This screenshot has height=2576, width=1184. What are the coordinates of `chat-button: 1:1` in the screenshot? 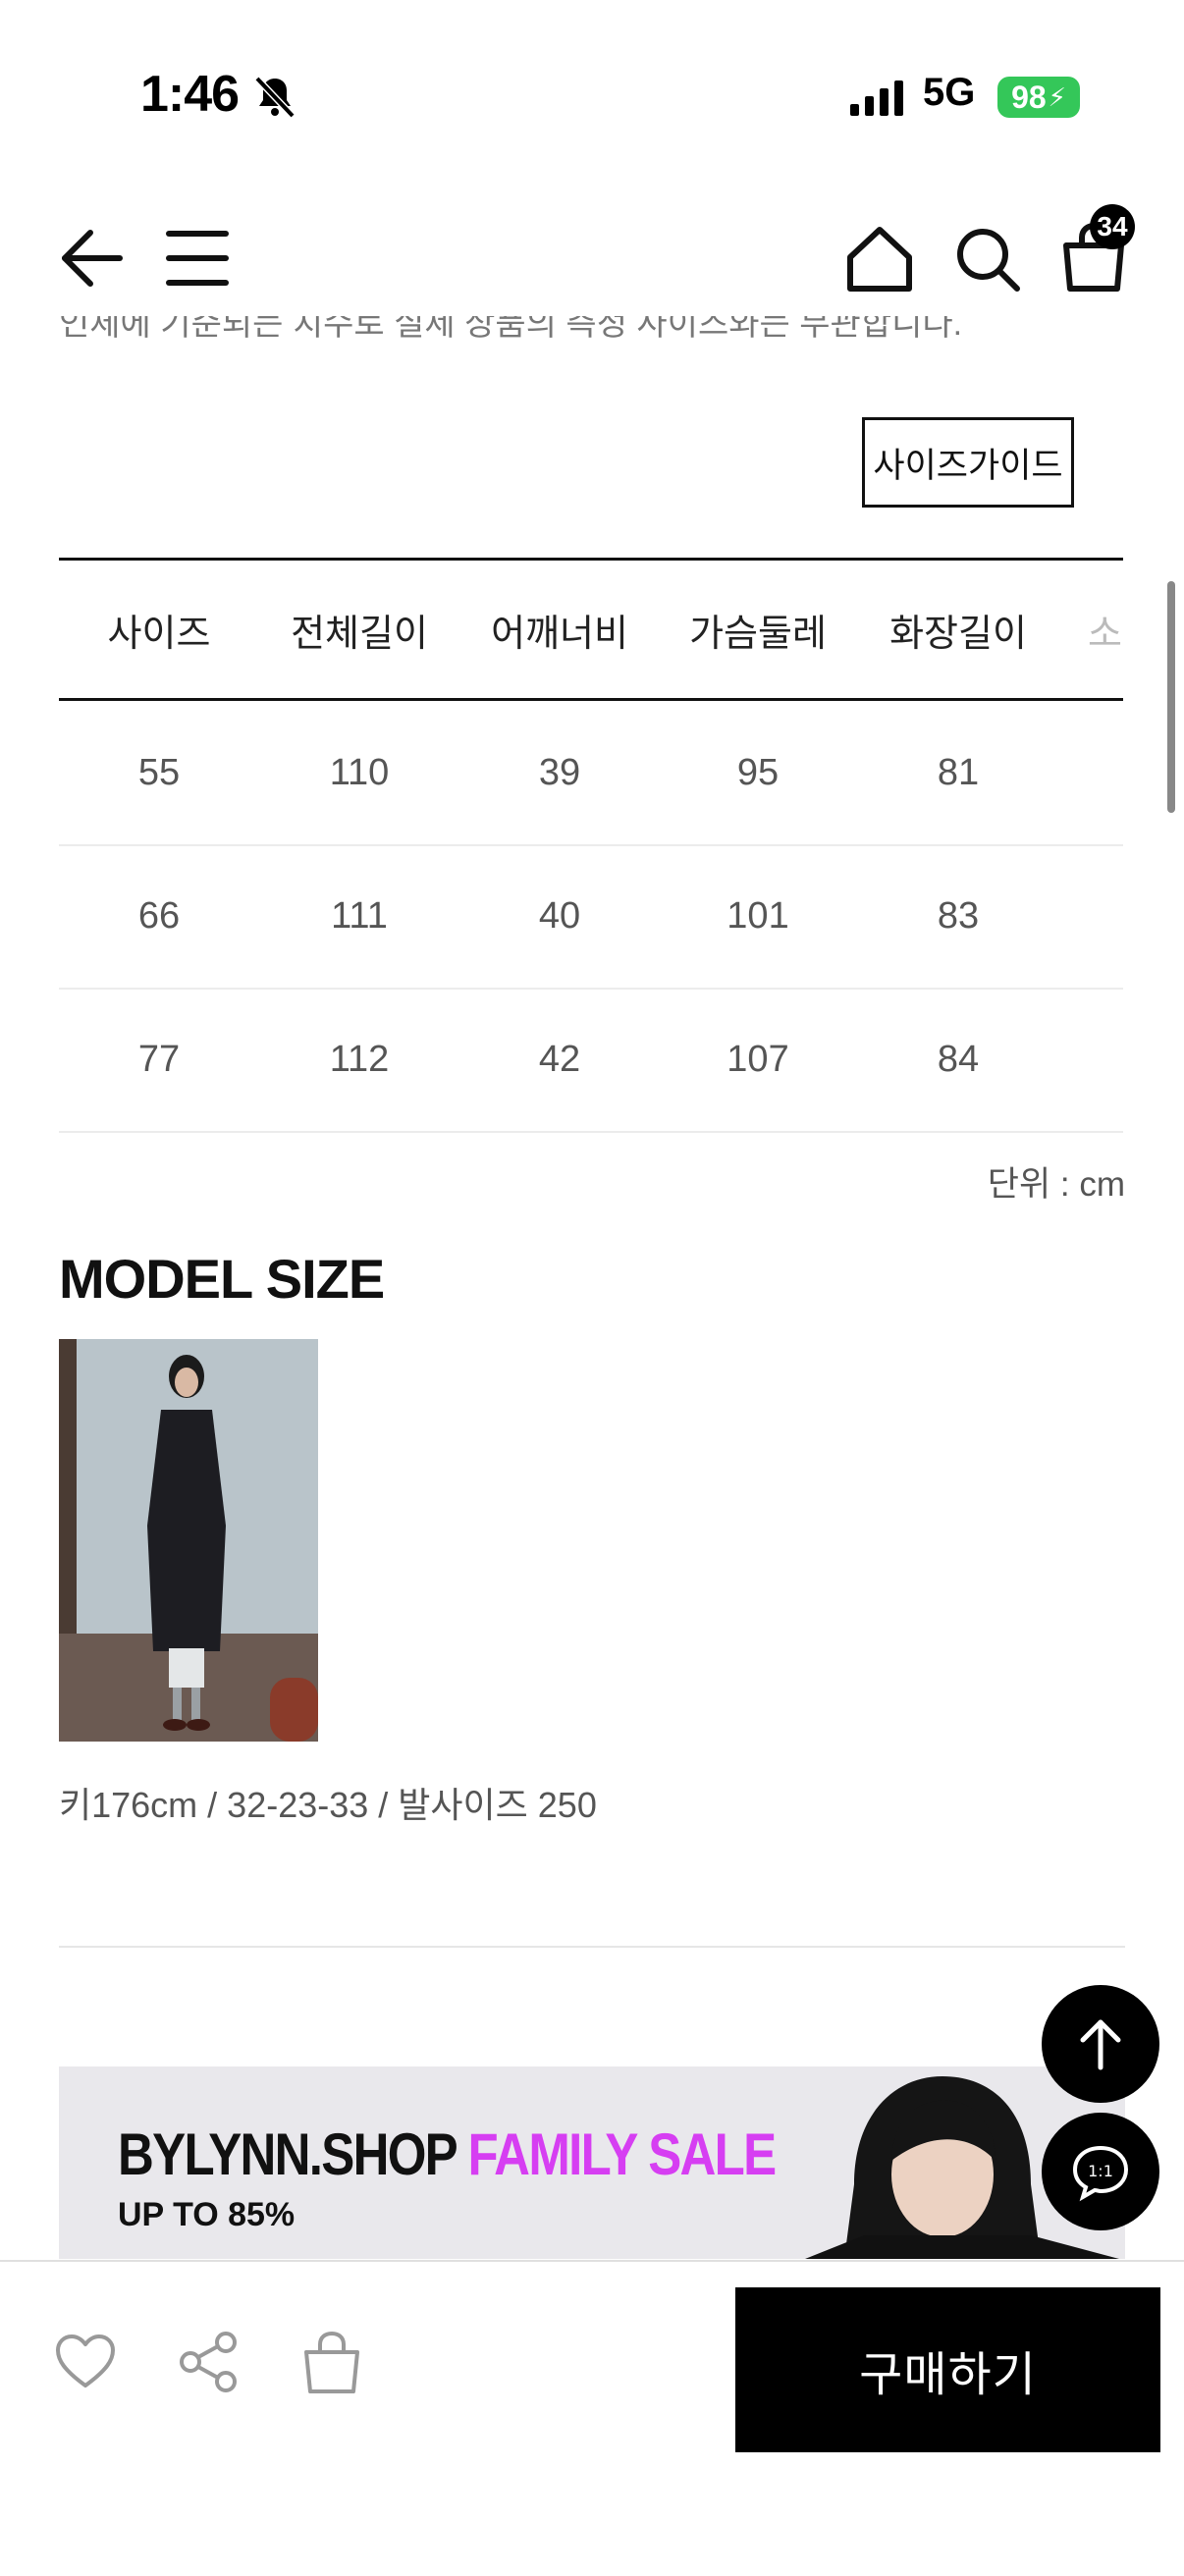 It's located at (1100, 2171).